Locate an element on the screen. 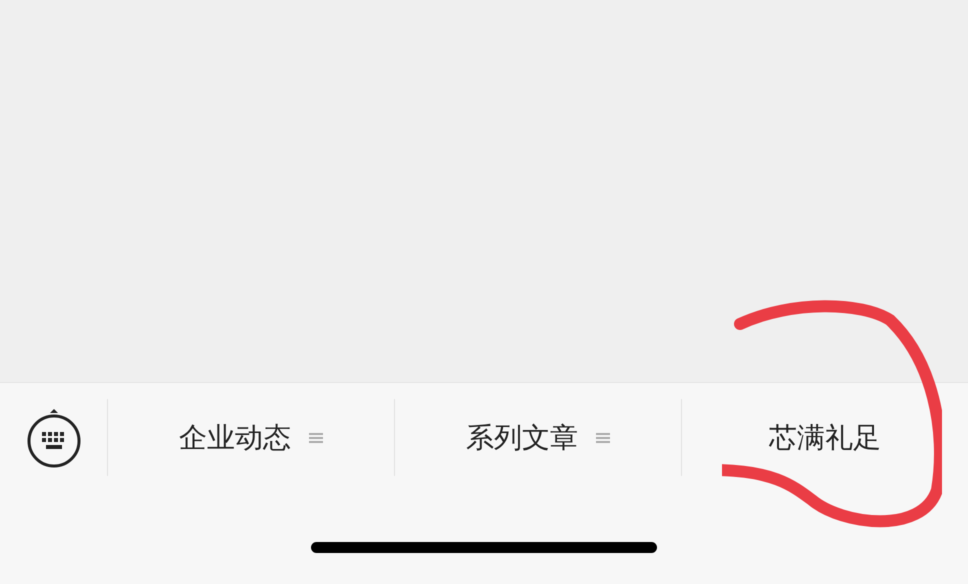  menu-item: 芯满礼足 is located at coordinates (825, 437).